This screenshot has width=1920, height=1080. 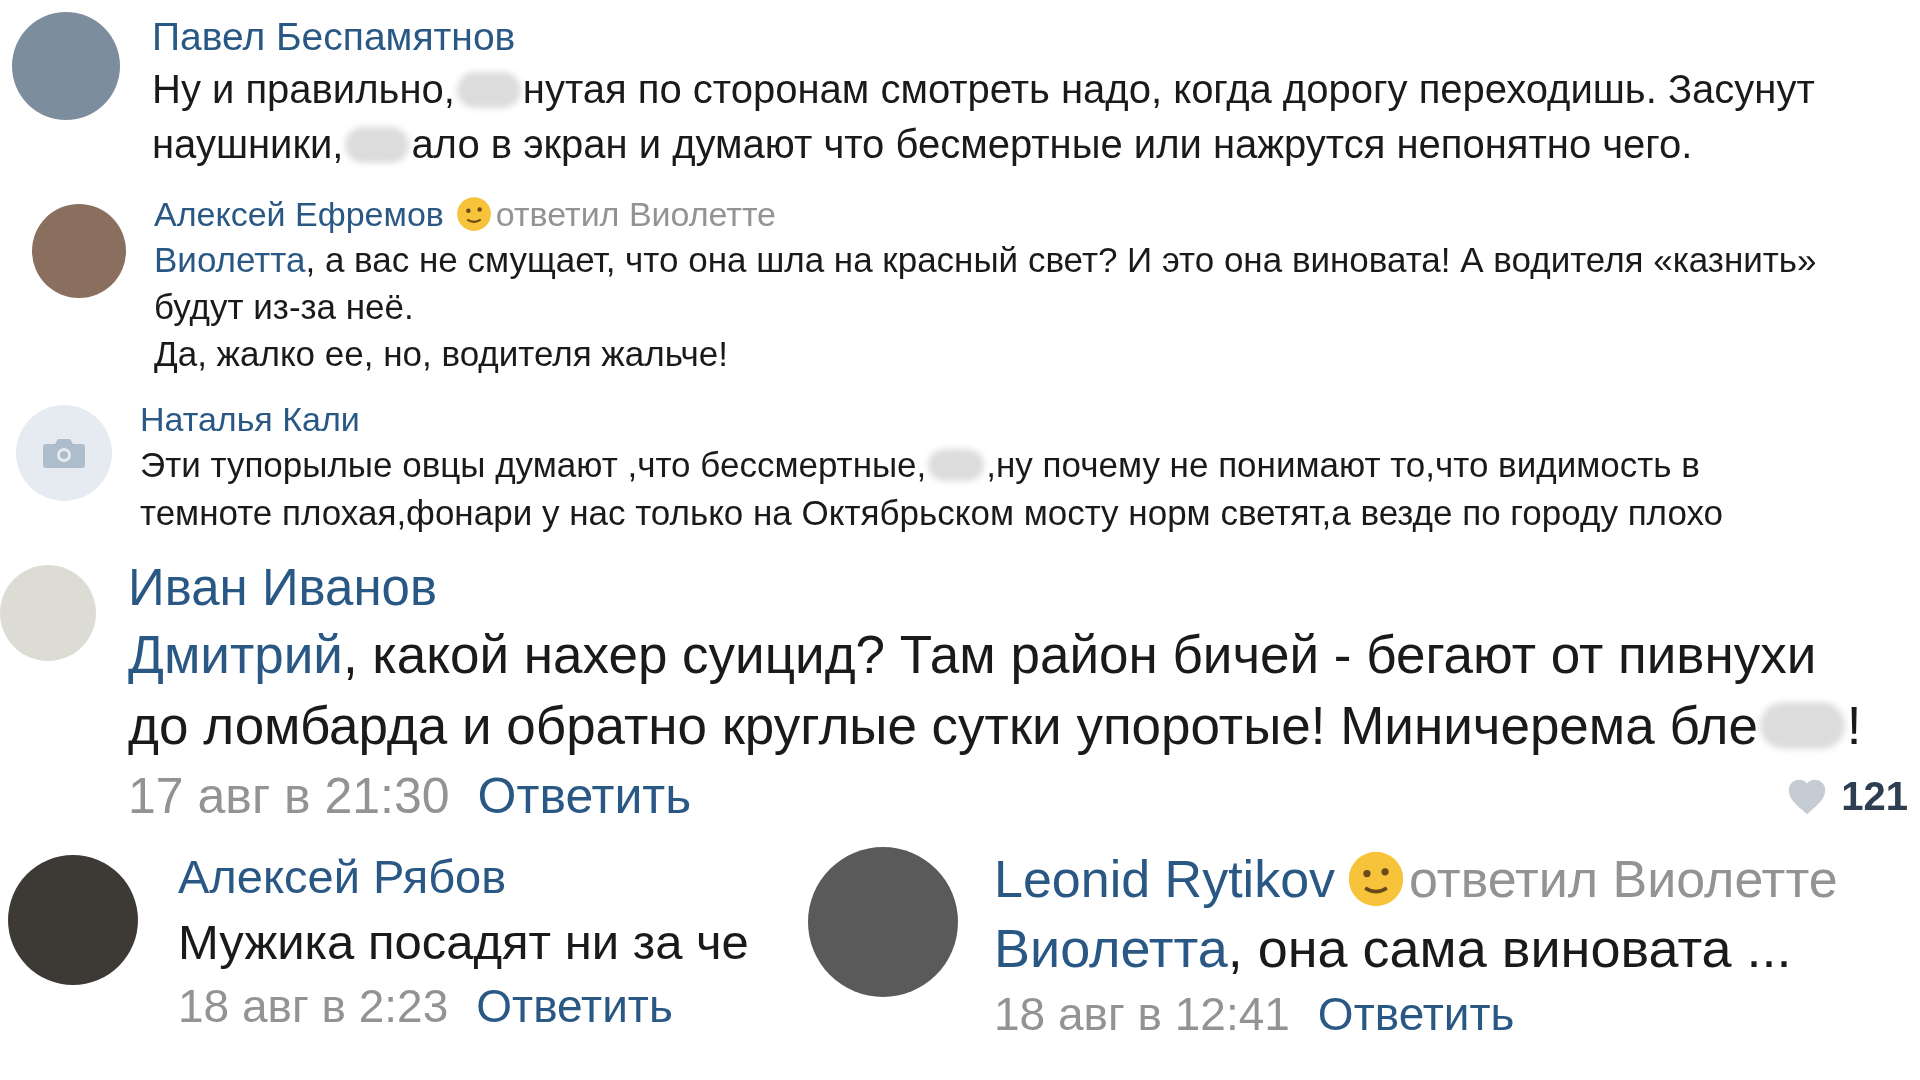 What do you see at coordinates (1165, 879) in the screenshot?
I see `author-name: Leonid Rytikov` at bounding box center [1165, 879].